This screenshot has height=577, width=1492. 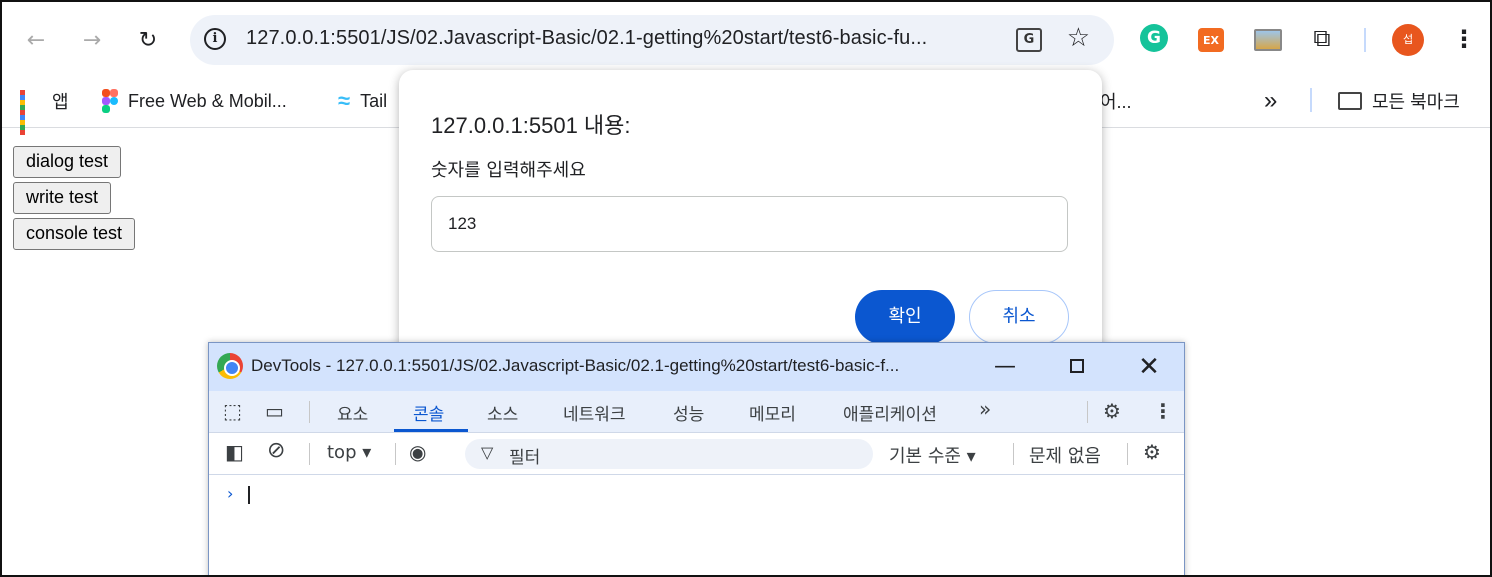 What do you see at coordinates (344, 100) in the screenshot?
I see `tailwind-icon: ≈` at bounding box center [344, 100].